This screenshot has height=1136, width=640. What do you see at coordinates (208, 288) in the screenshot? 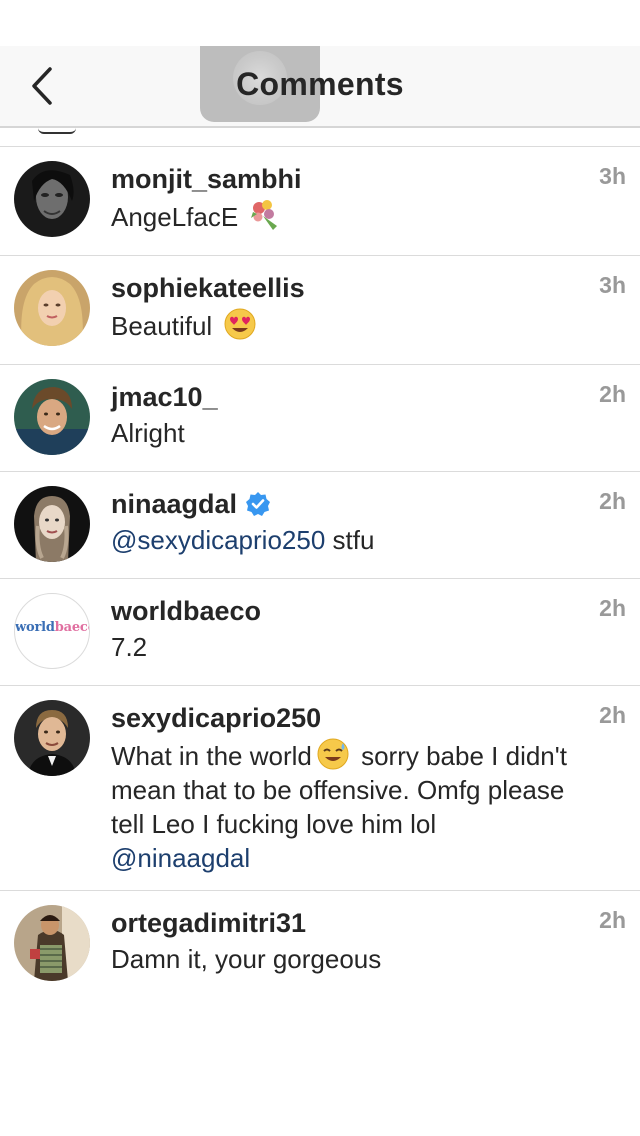
I see `comment-username: sophiekateellis` at bounding box center [208, 288].